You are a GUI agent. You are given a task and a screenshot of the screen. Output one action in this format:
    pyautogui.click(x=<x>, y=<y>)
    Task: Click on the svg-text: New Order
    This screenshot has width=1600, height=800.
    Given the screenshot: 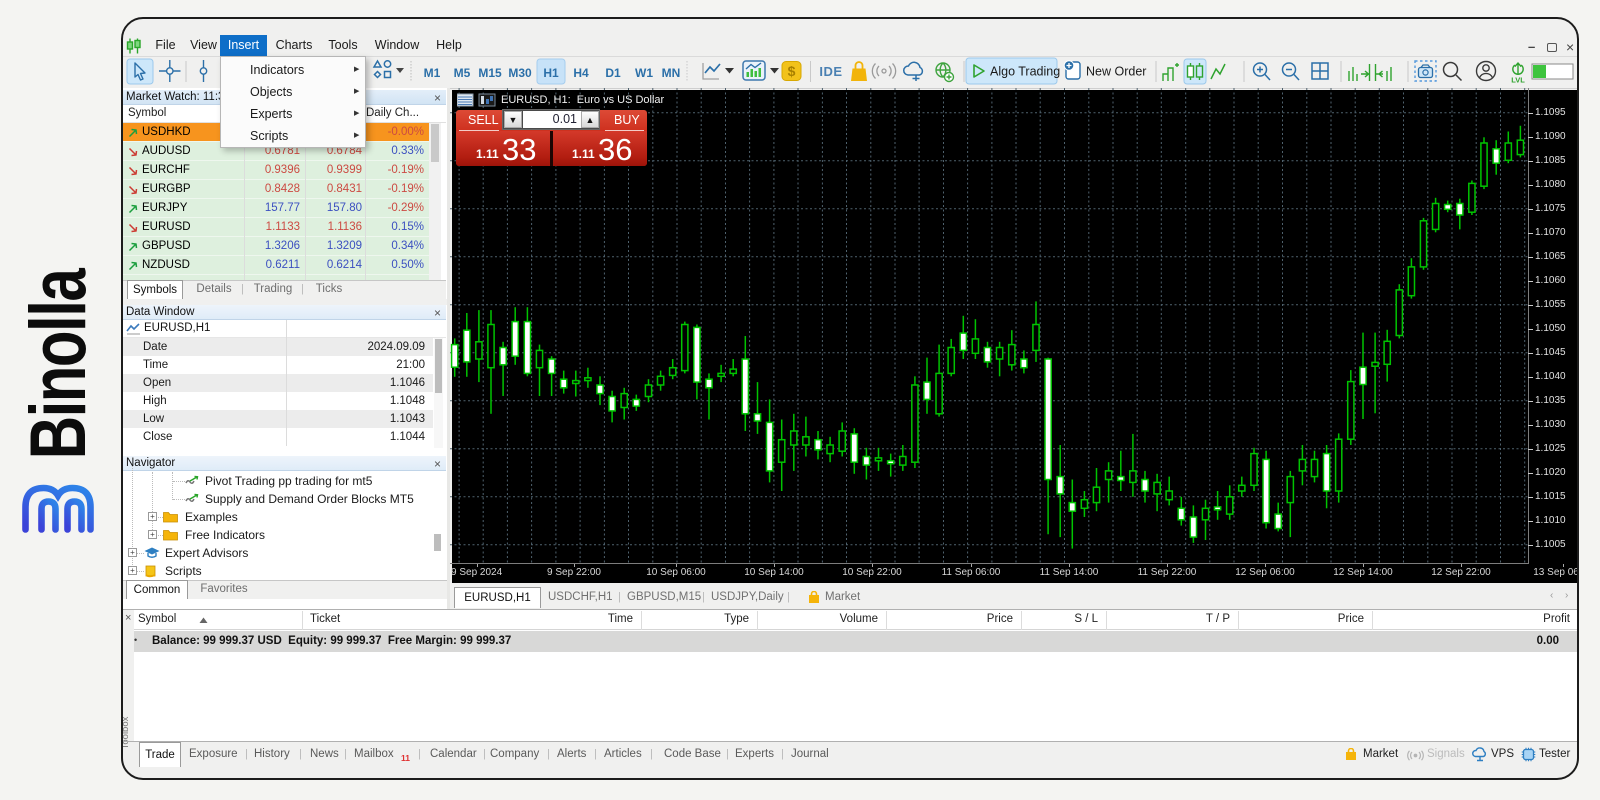 What is the action you would take?
    pyautogui.click(x=1116, y=72)
    